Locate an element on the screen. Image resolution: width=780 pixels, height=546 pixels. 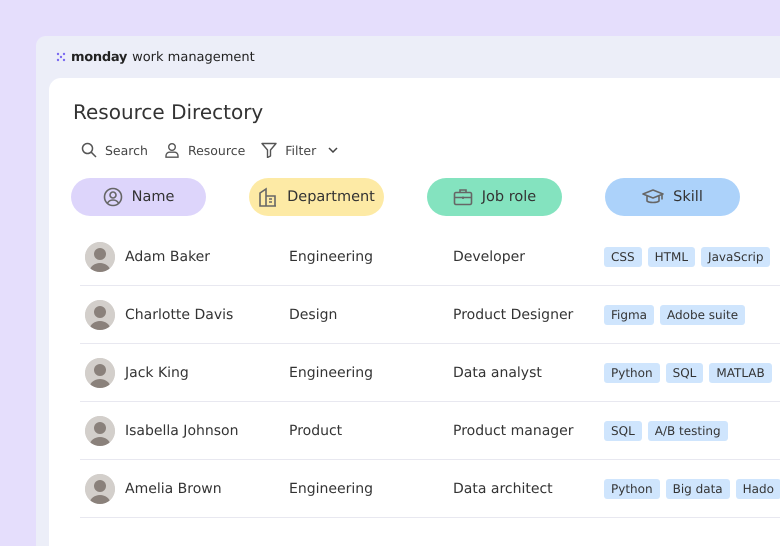
caret-icon is located at coordinates (333, 150).